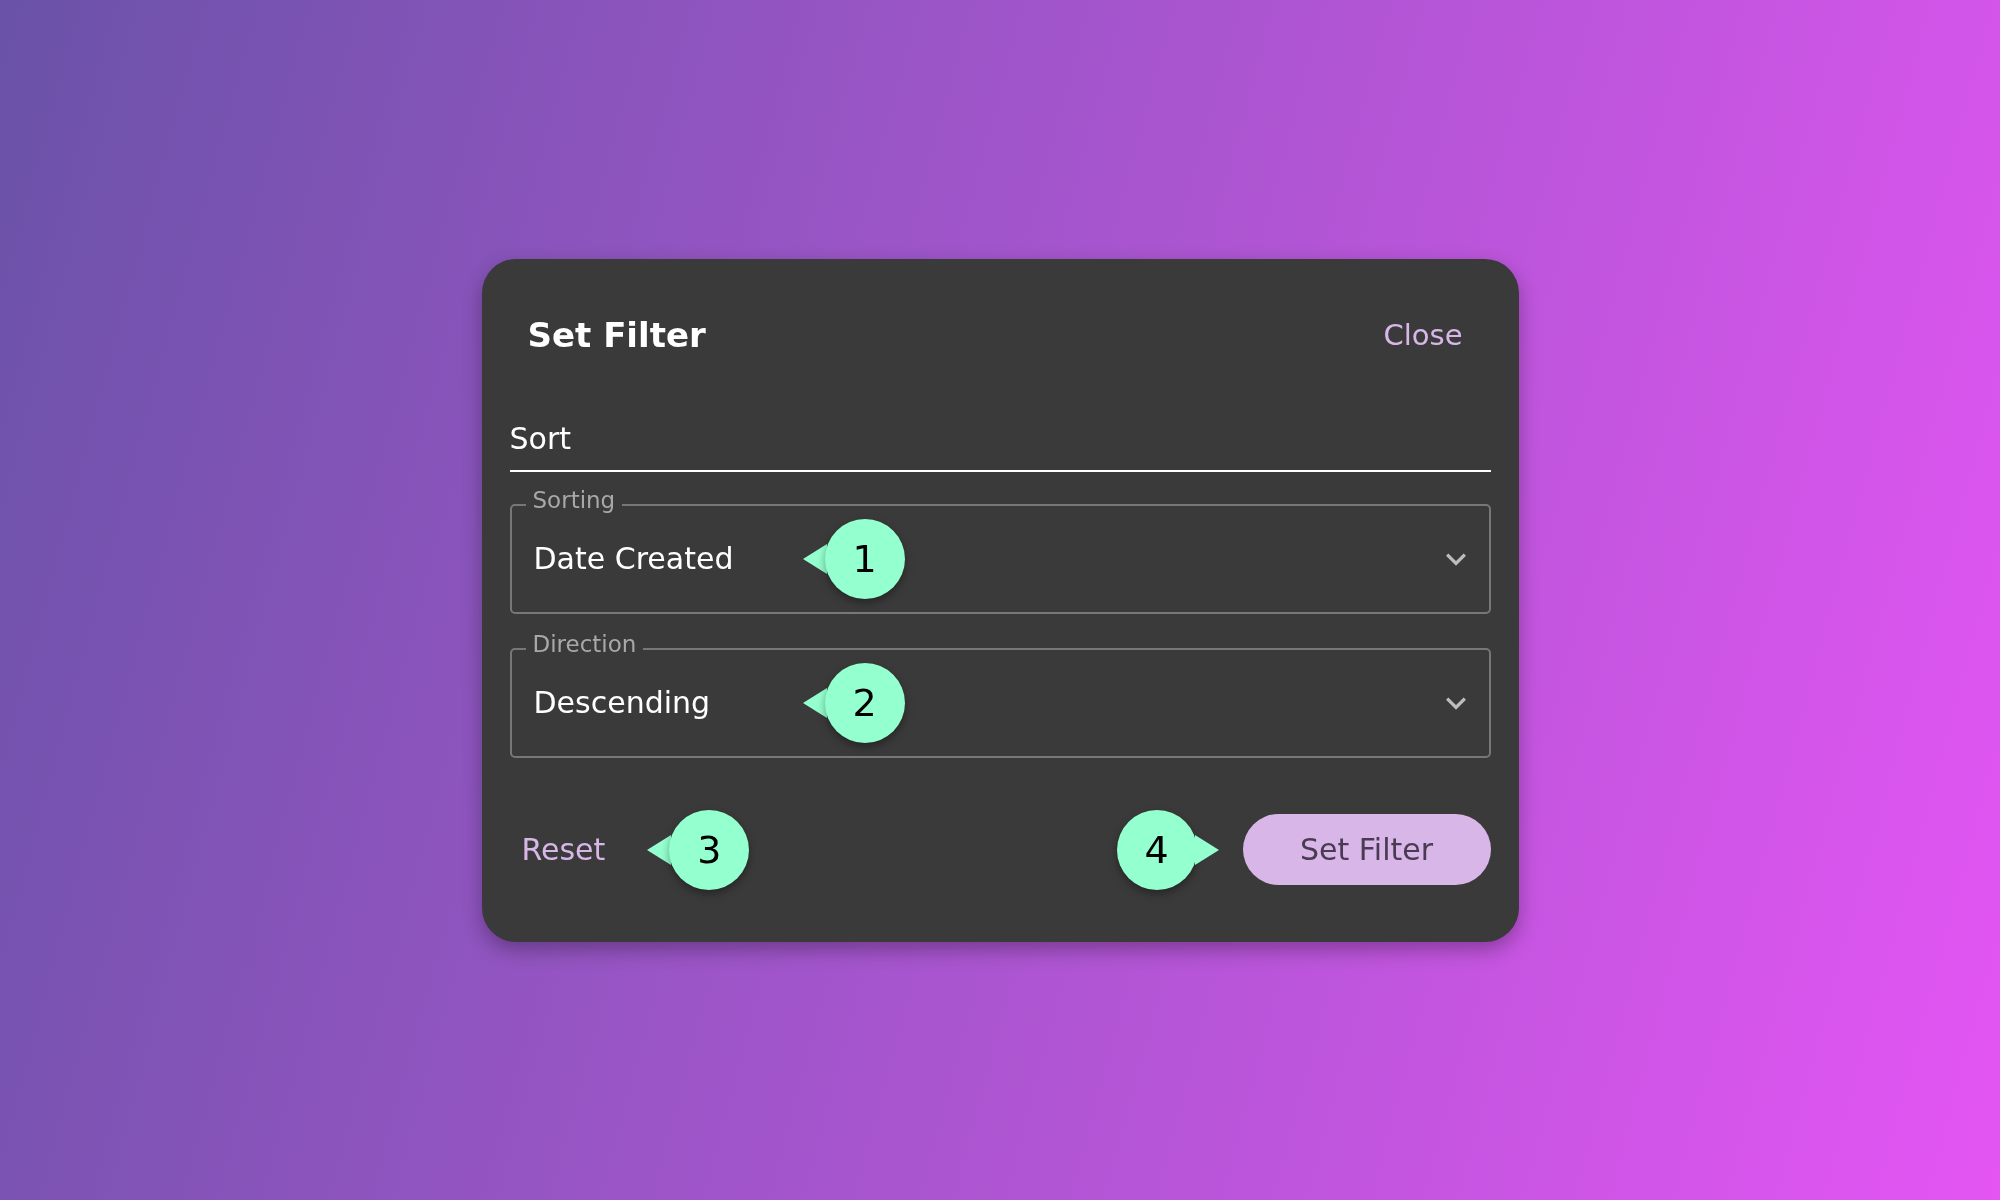 The width and height of the screenshot is (2000, 1200). Describe the element at coordinates (633, 558) in the screenshot. I see `field-value: Date Created` at that location.